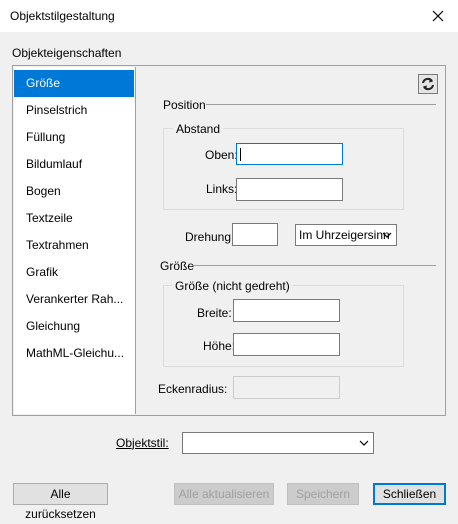 The width and height of the screenshot is (458, 524). Describe the element at coordinates (286, 344) in the screenshot. I see `hoehe-input` at that location.